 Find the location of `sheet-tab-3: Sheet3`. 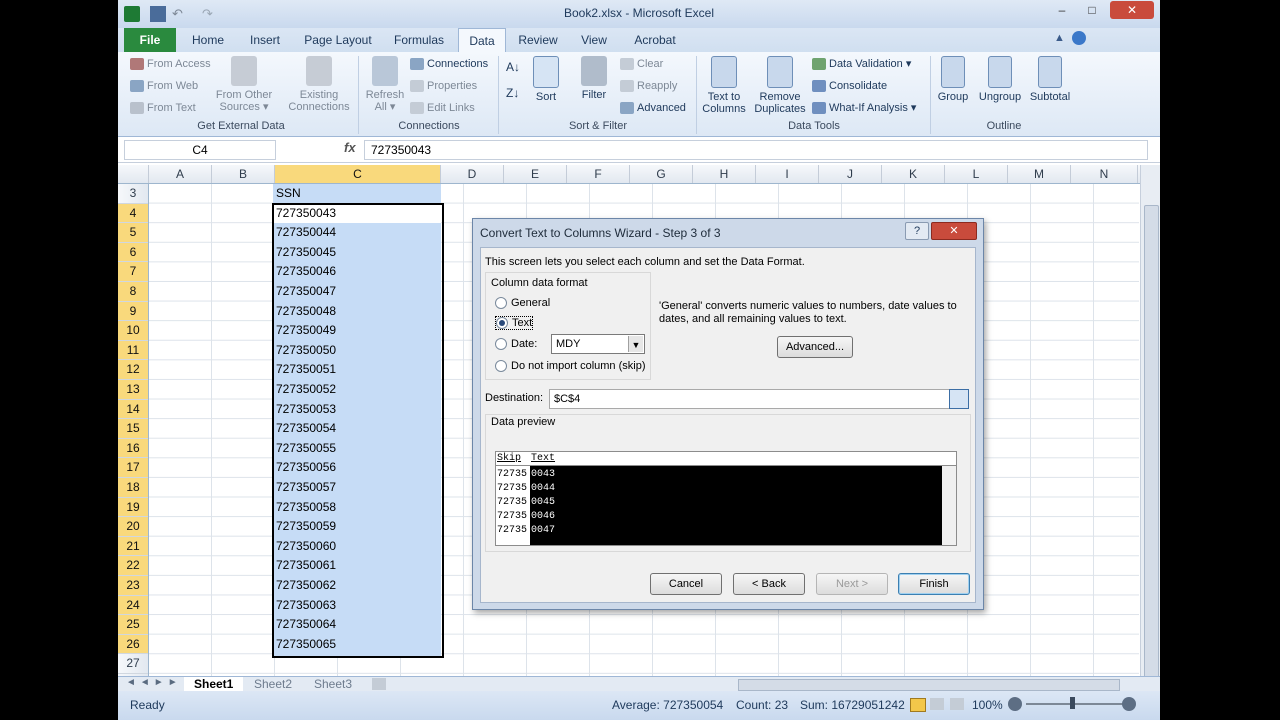

sheet-tab-3: Sheet3 is located at coordinates (333, 684).